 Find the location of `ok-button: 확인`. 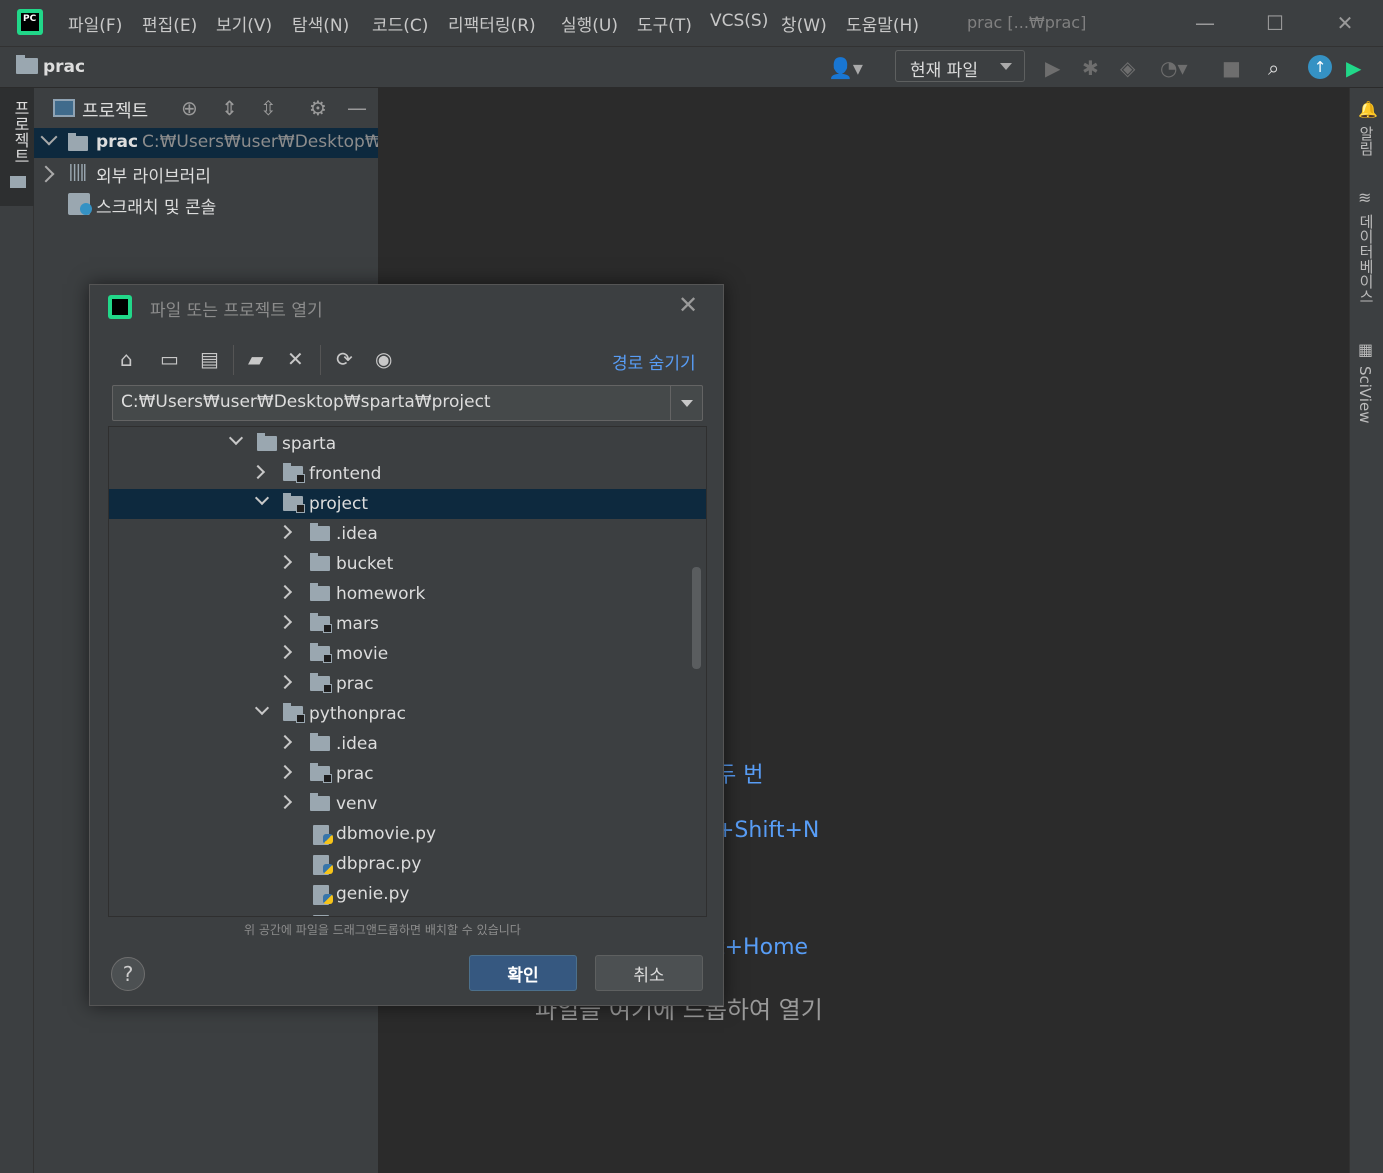

ok-button: 확인 is located at coordinates (523, 973).